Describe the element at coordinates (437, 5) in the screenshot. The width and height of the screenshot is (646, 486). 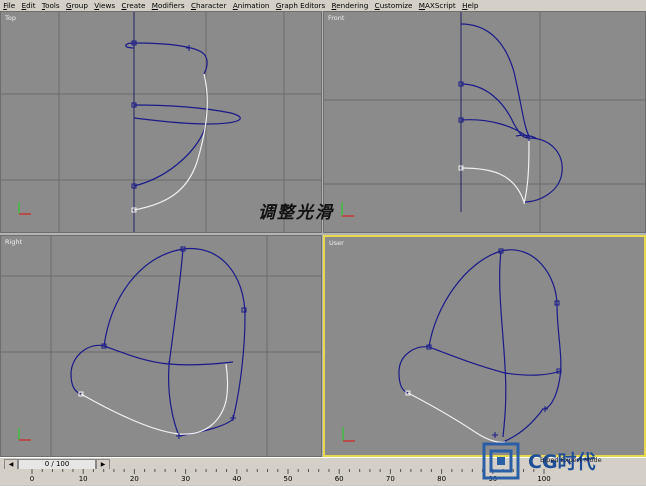
I see `menu-maxscript: MAXScript` at that location.